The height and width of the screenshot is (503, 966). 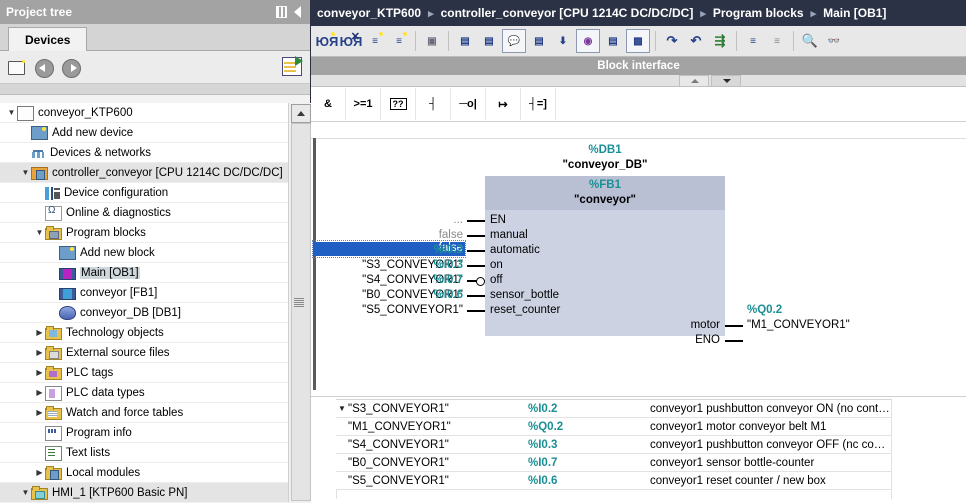 What do you see at coordinates (118, 212) in the screenshot?
I see `tree-item-label: Online & diagnostics` at bounding box center [118, 212].